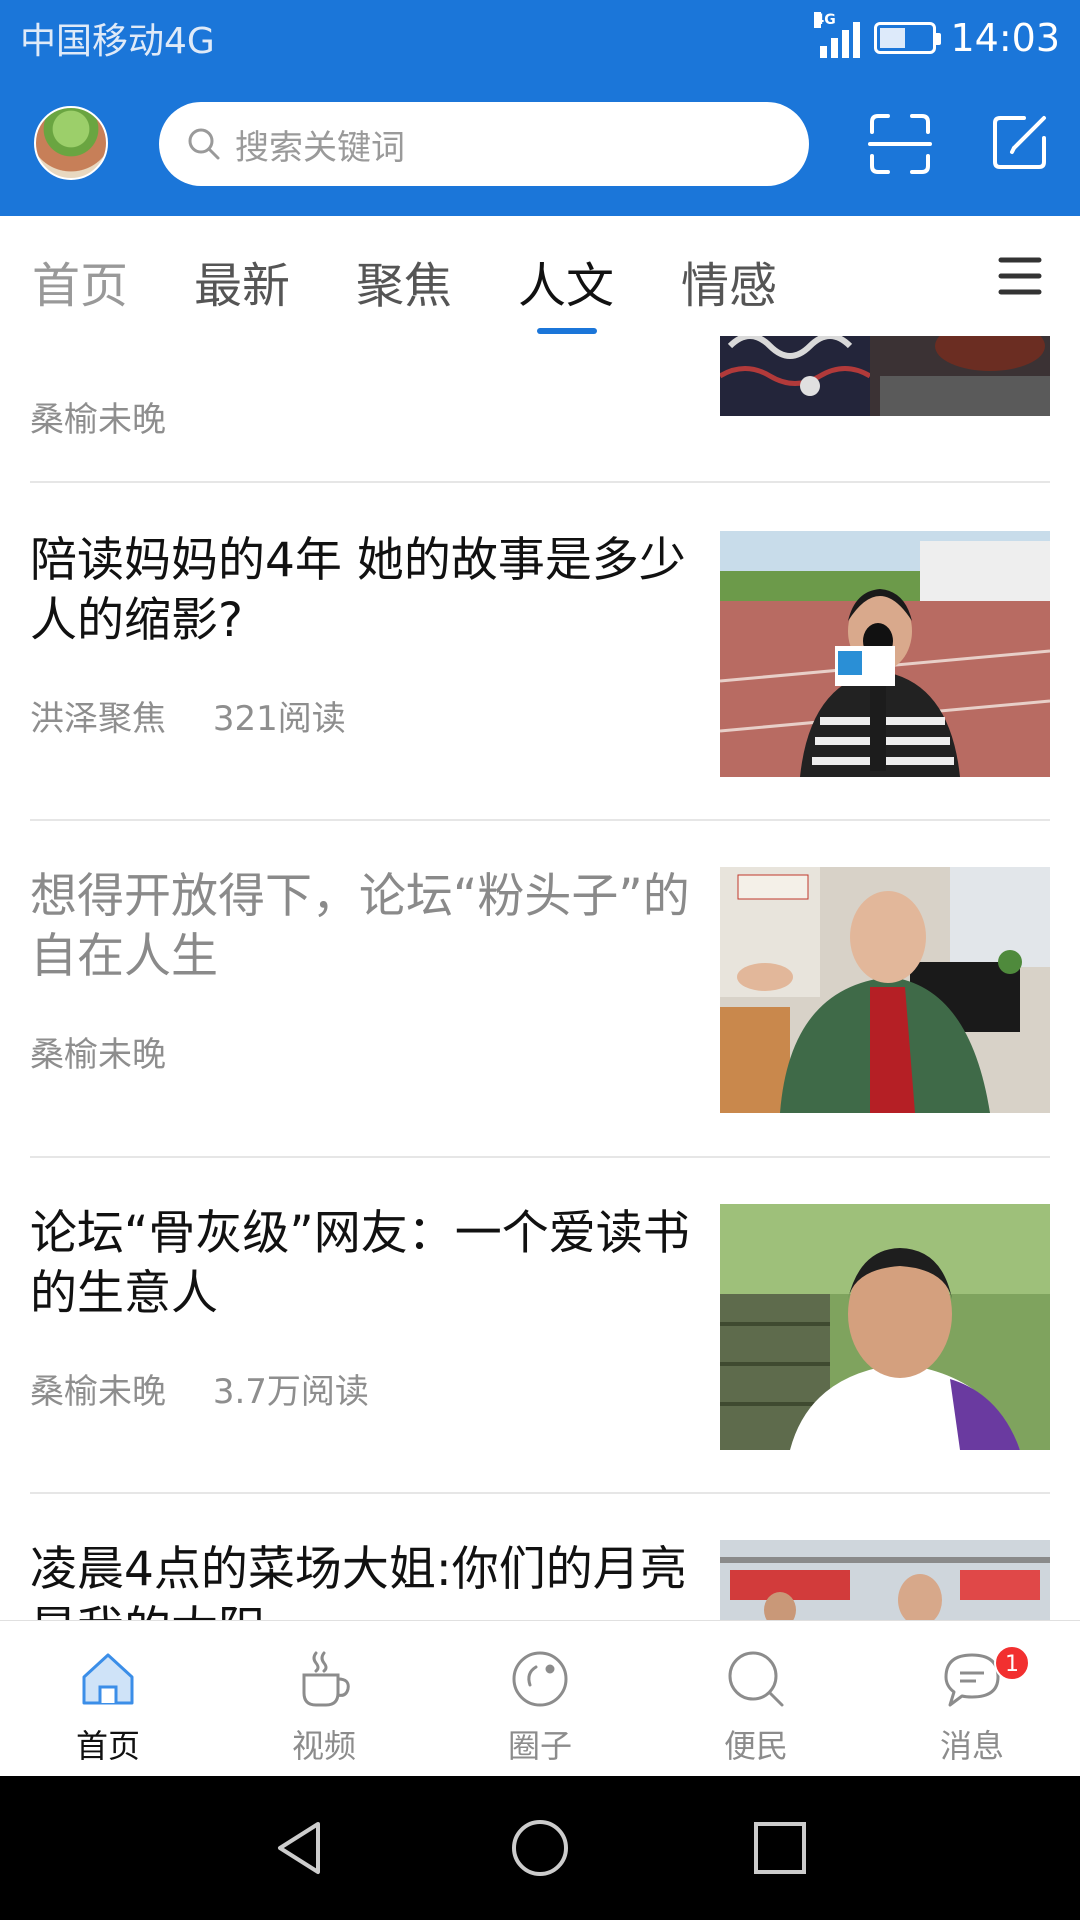 Image resolution: width=1080 pixels, height=1920 pixels. Describe the element at coordinates (755, 1746) in the screenshot. I see `nav-label: 便民` at that location.